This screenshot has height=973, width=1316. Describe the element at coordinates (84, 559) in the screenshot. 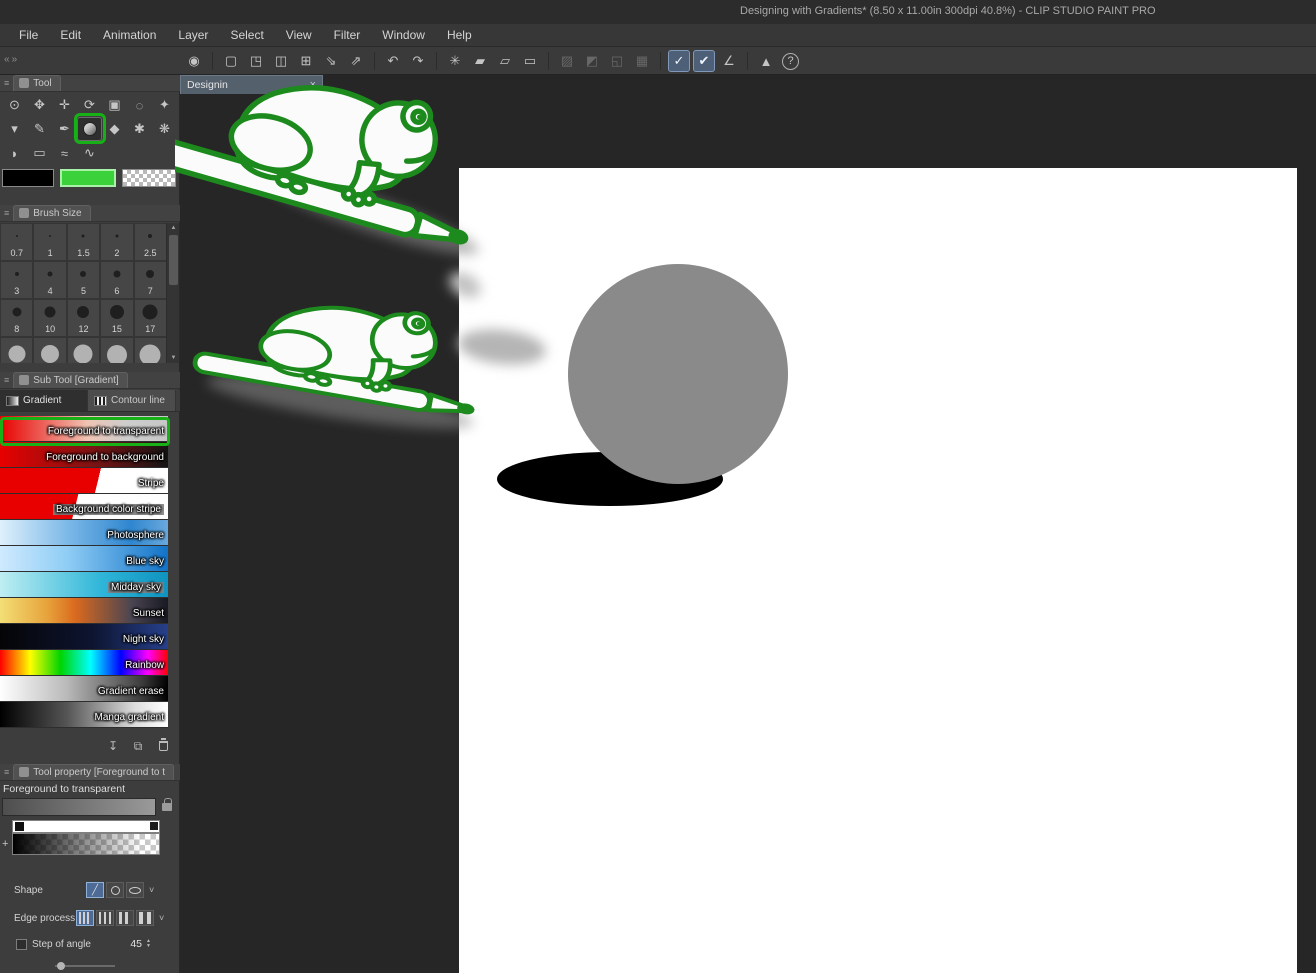

I see `preset-blue-sky: Blue sky` at that location.